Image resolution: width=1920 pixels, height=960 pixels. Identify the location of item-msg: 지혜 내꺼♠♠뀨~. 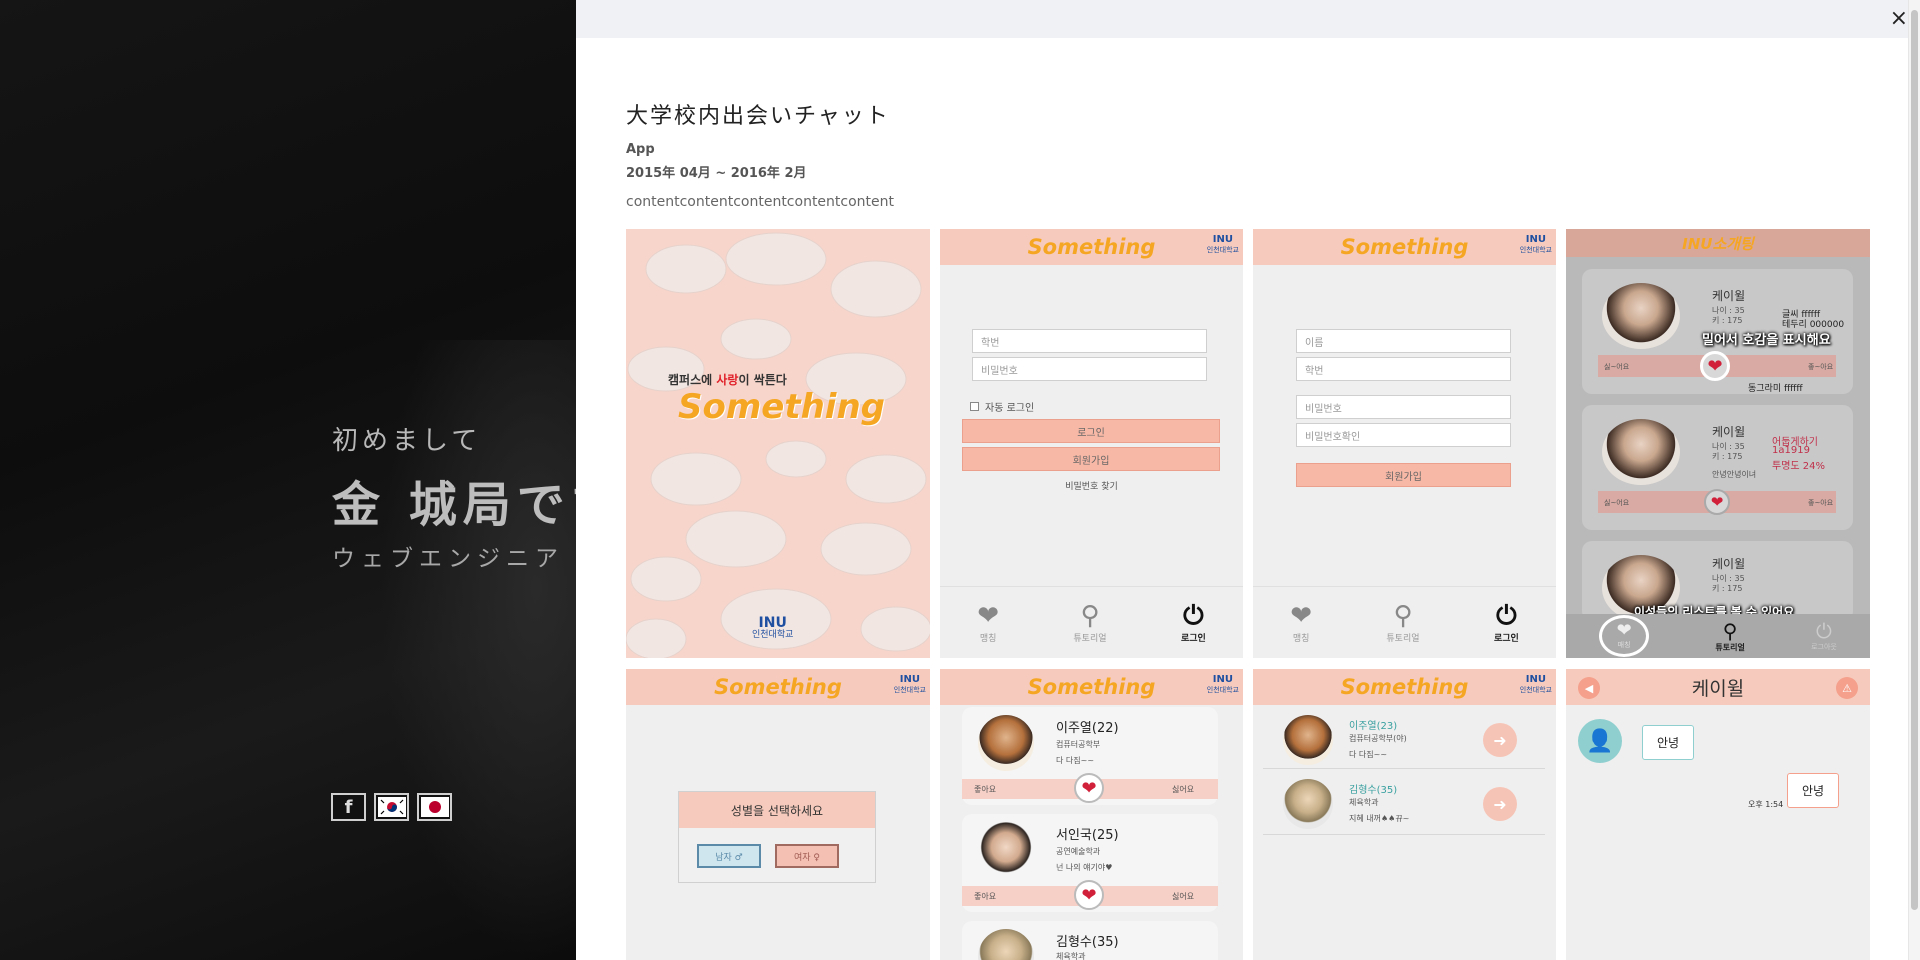
(1379, 818).